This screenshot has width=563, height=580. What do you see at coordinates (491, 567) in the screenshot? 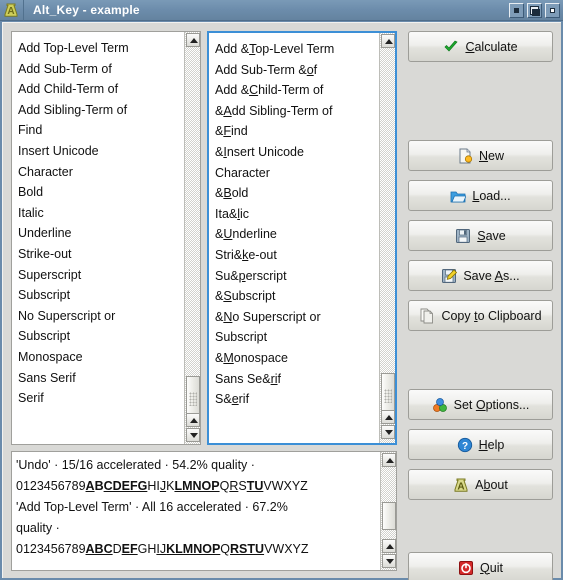
I see `quit-button-label: Quit` at bounding box center [491, 567].